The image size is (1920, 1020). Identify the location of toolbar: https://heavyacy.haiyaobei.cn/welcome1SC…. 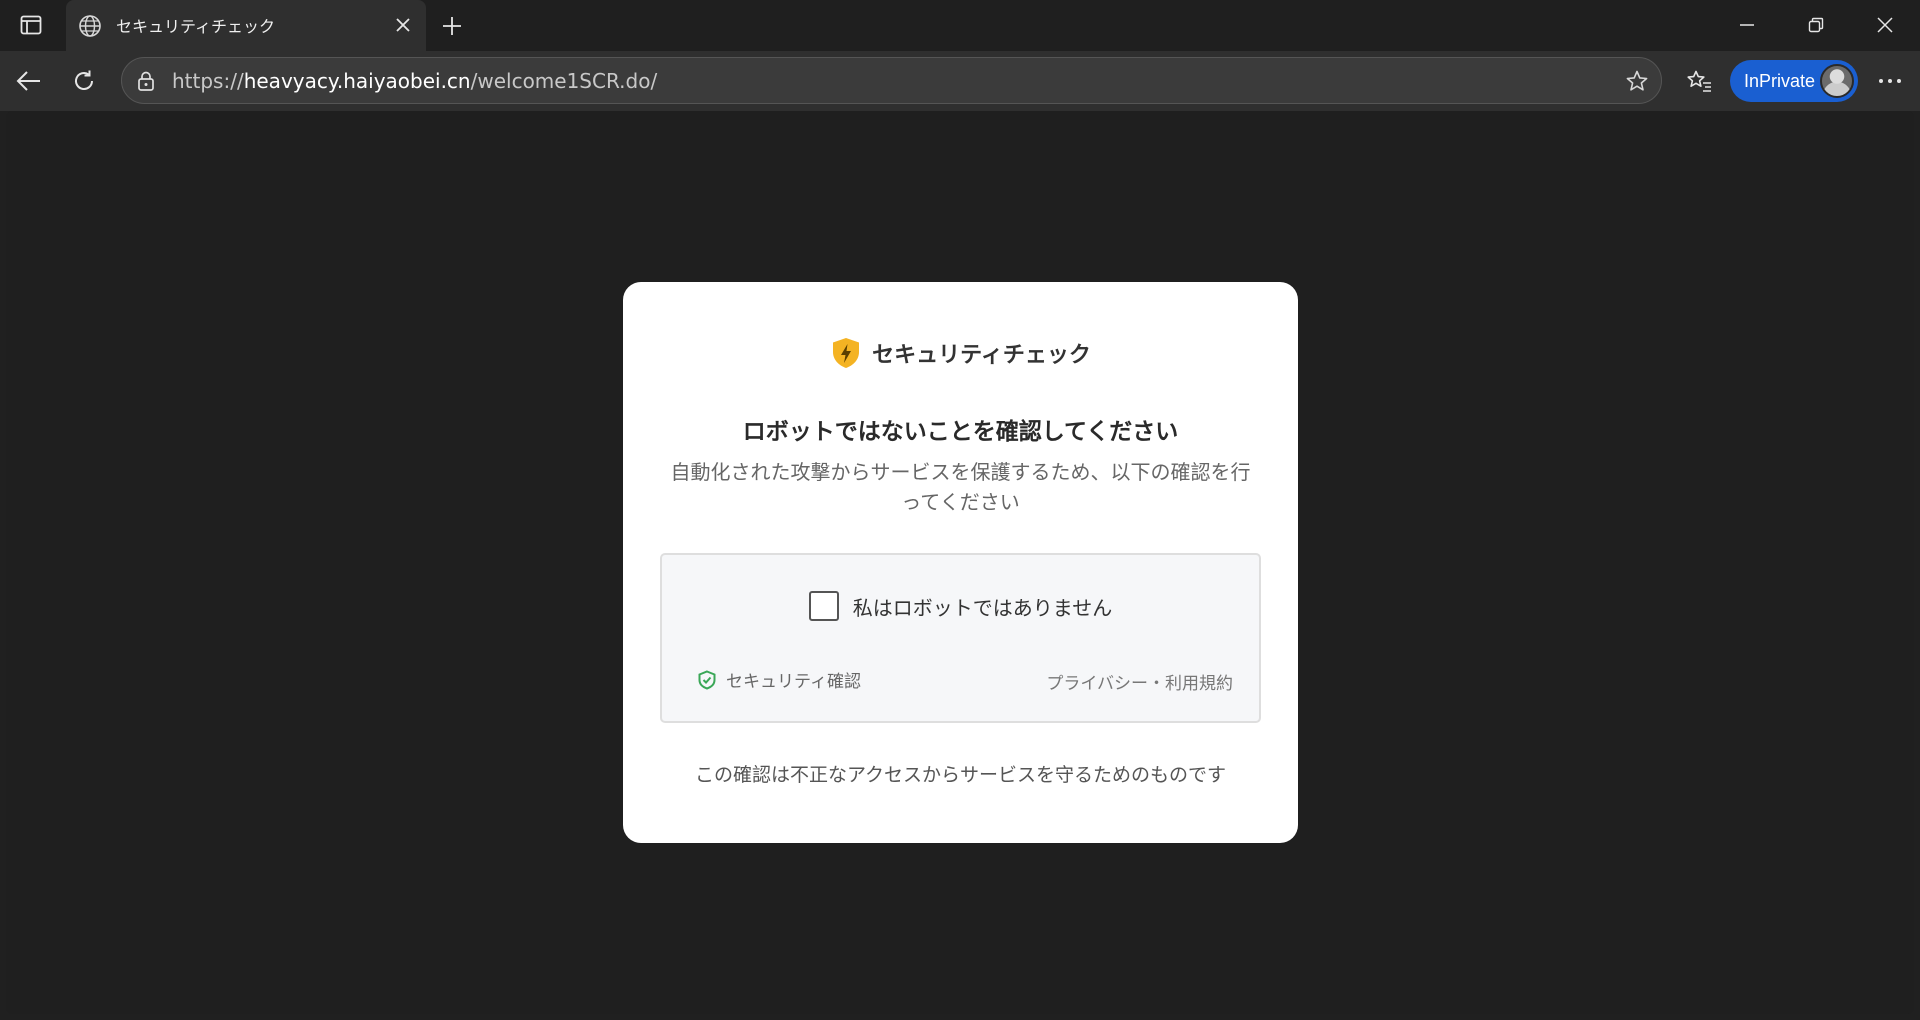
(960, 81).